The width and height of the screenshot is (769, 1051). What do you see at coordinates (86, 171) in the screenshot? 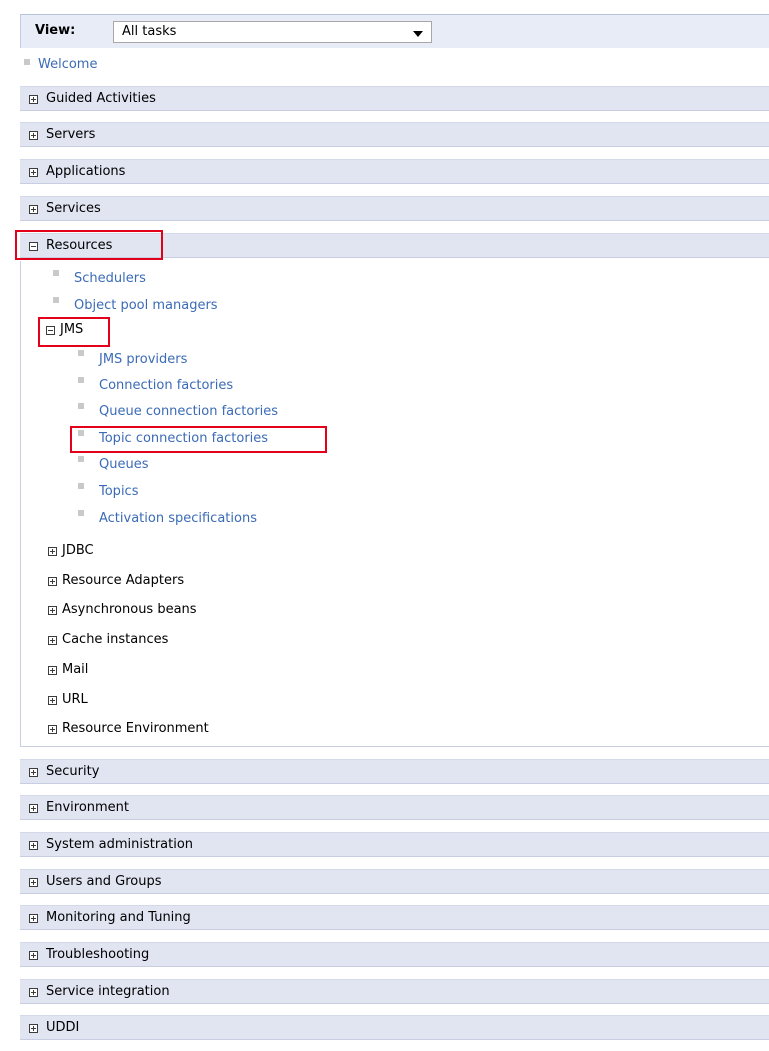
I see `section-label: Applications` at bounding box center [86, 171].